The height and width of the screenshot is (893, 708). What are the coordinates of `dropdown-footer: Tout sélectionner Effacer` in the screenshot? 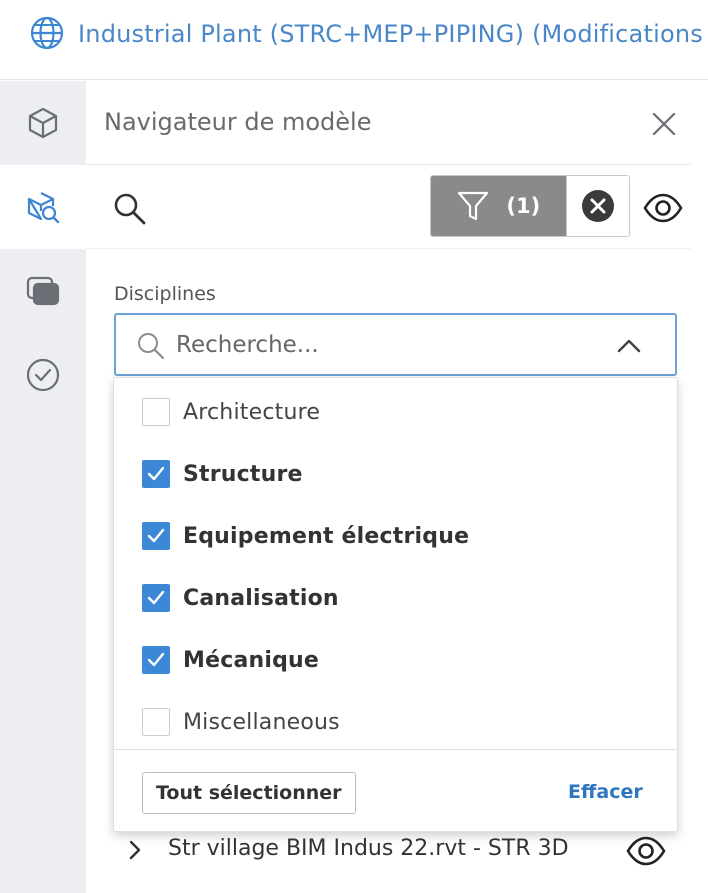 It's located at (395, 790).